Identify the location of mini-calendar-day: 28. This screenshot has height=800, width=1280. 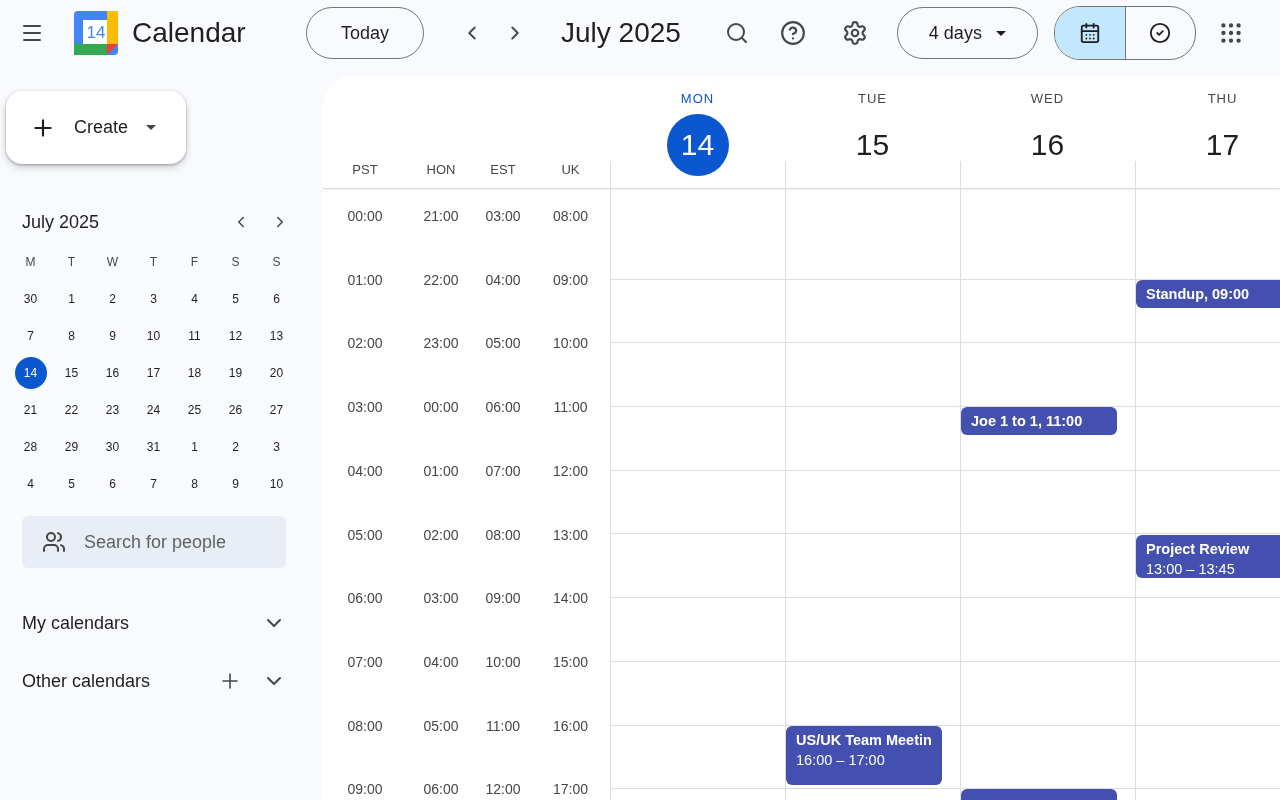
(30, 447).